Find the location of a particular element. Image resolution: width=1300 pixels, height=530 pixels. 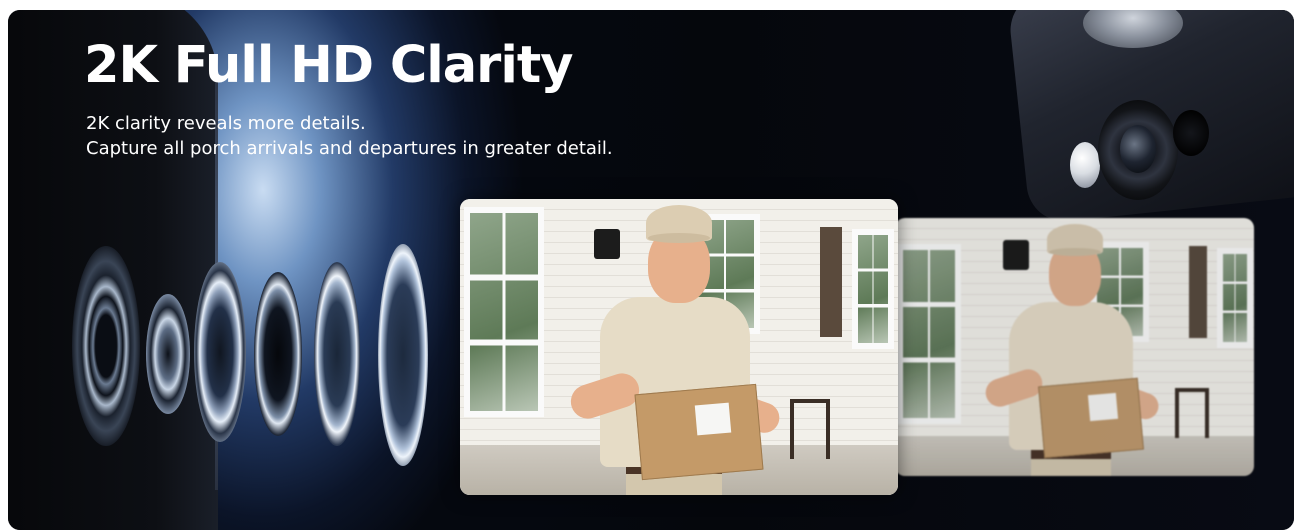

delivery-person-blurred is located at coordinates (1073, 347).